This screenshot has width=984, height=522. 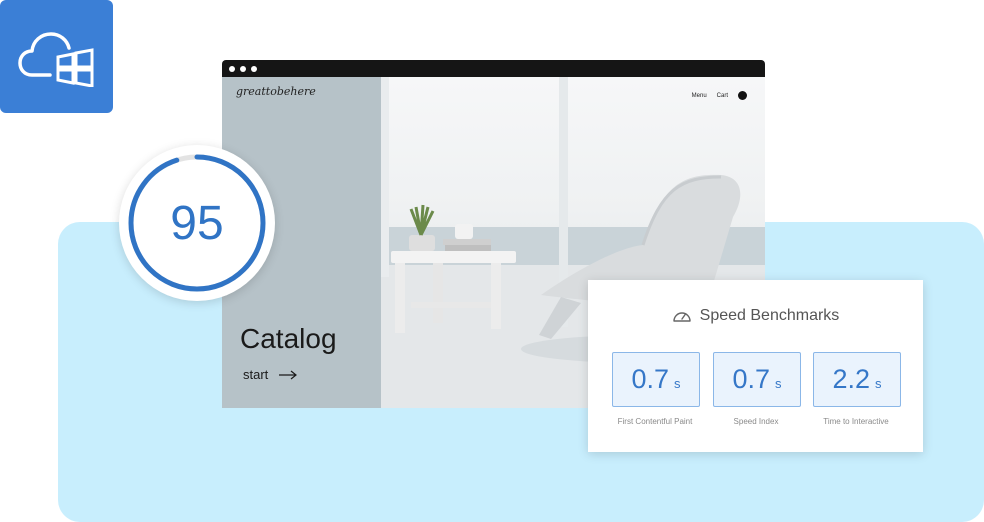 What do you see at coordinates (756, 421) in the screenshot?
I see `metric-label: Speed Index` at bounding box center [756, 421].